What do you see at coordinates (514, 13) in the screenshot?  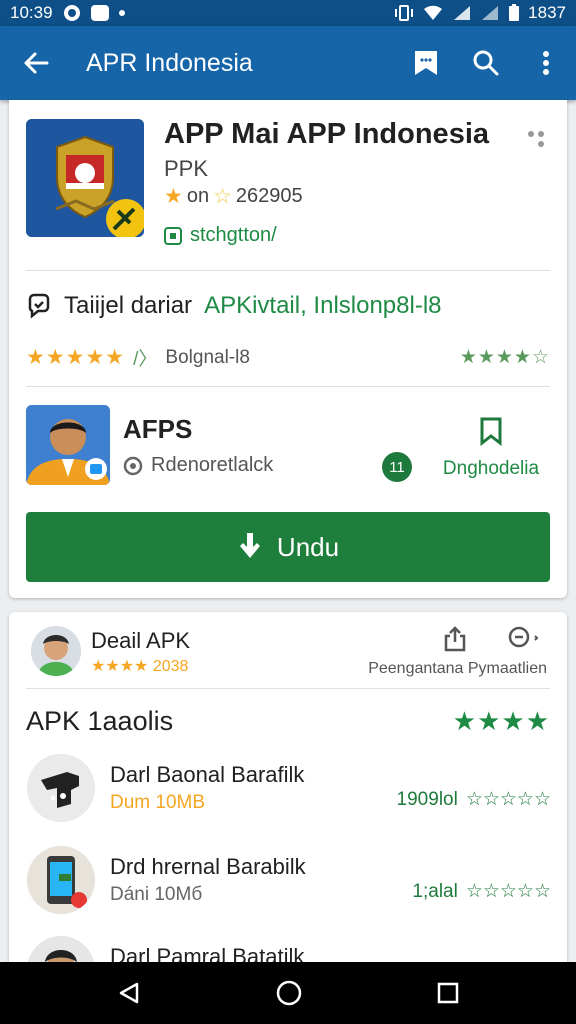 I see `battery-icon` at bounding box center [514, 13].